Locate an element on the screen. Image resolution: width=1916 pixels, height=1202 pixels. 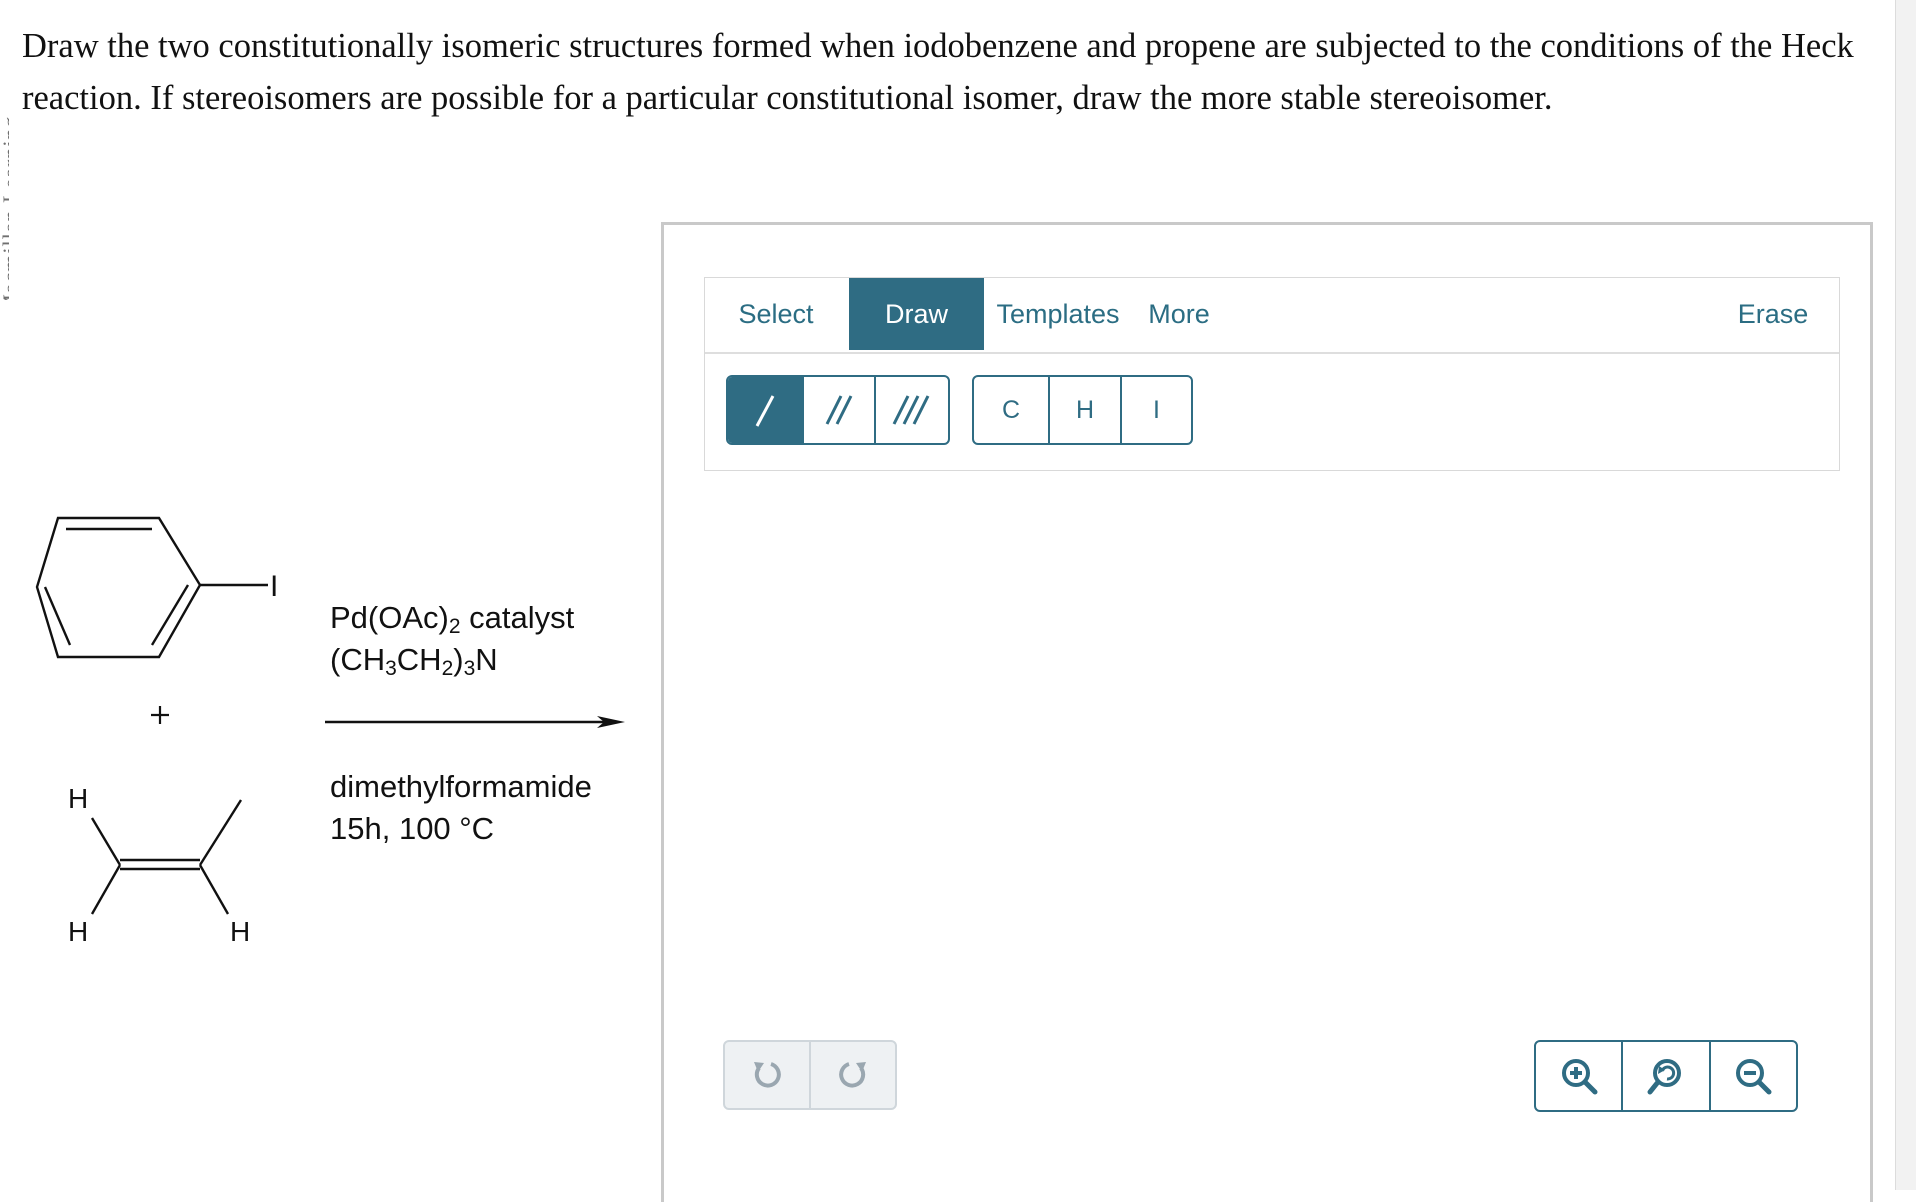
bond-tools is located at coordinates (838, 410).